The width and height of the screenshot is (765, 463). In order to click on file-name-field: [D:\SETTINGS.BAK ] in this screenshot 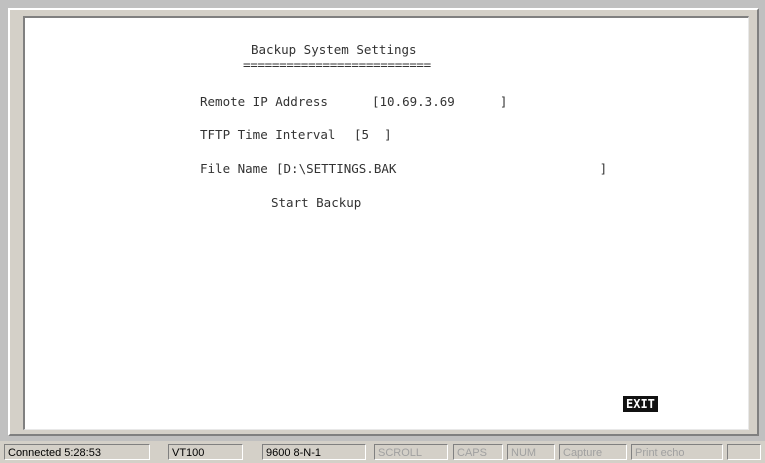, I will do `click(441, 168)`.